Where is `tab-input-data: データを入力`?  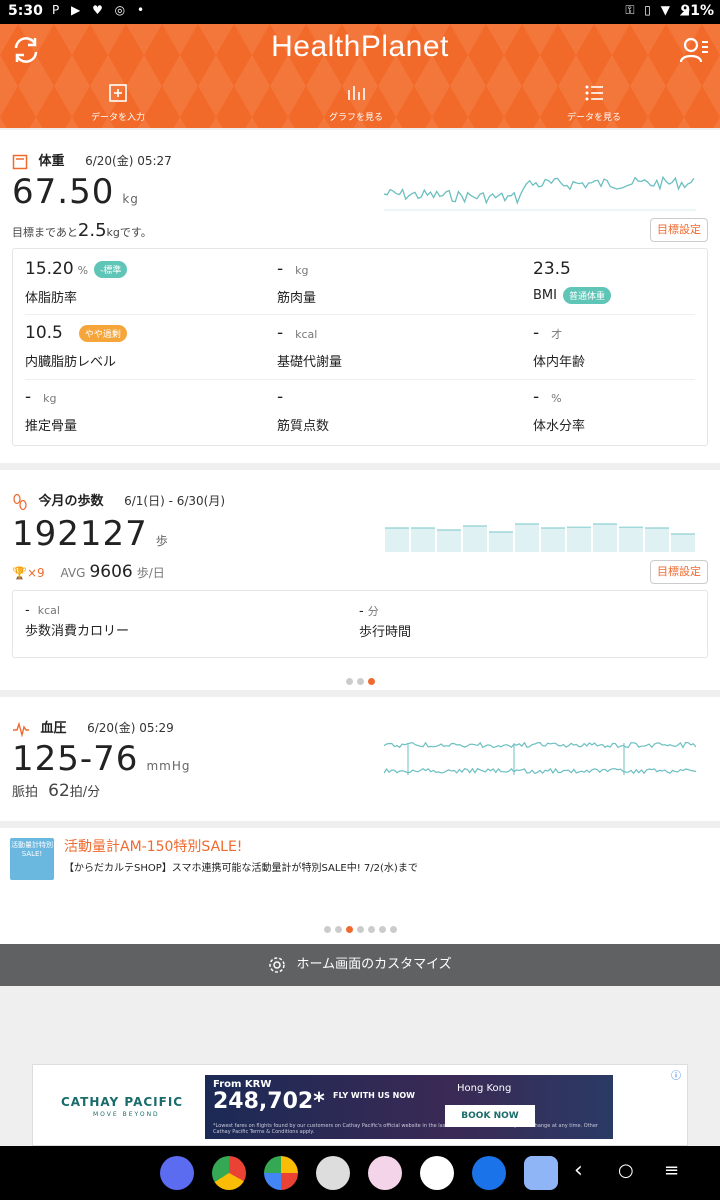
tab-input-data: データを入力 is located at coordinates (118, 102).